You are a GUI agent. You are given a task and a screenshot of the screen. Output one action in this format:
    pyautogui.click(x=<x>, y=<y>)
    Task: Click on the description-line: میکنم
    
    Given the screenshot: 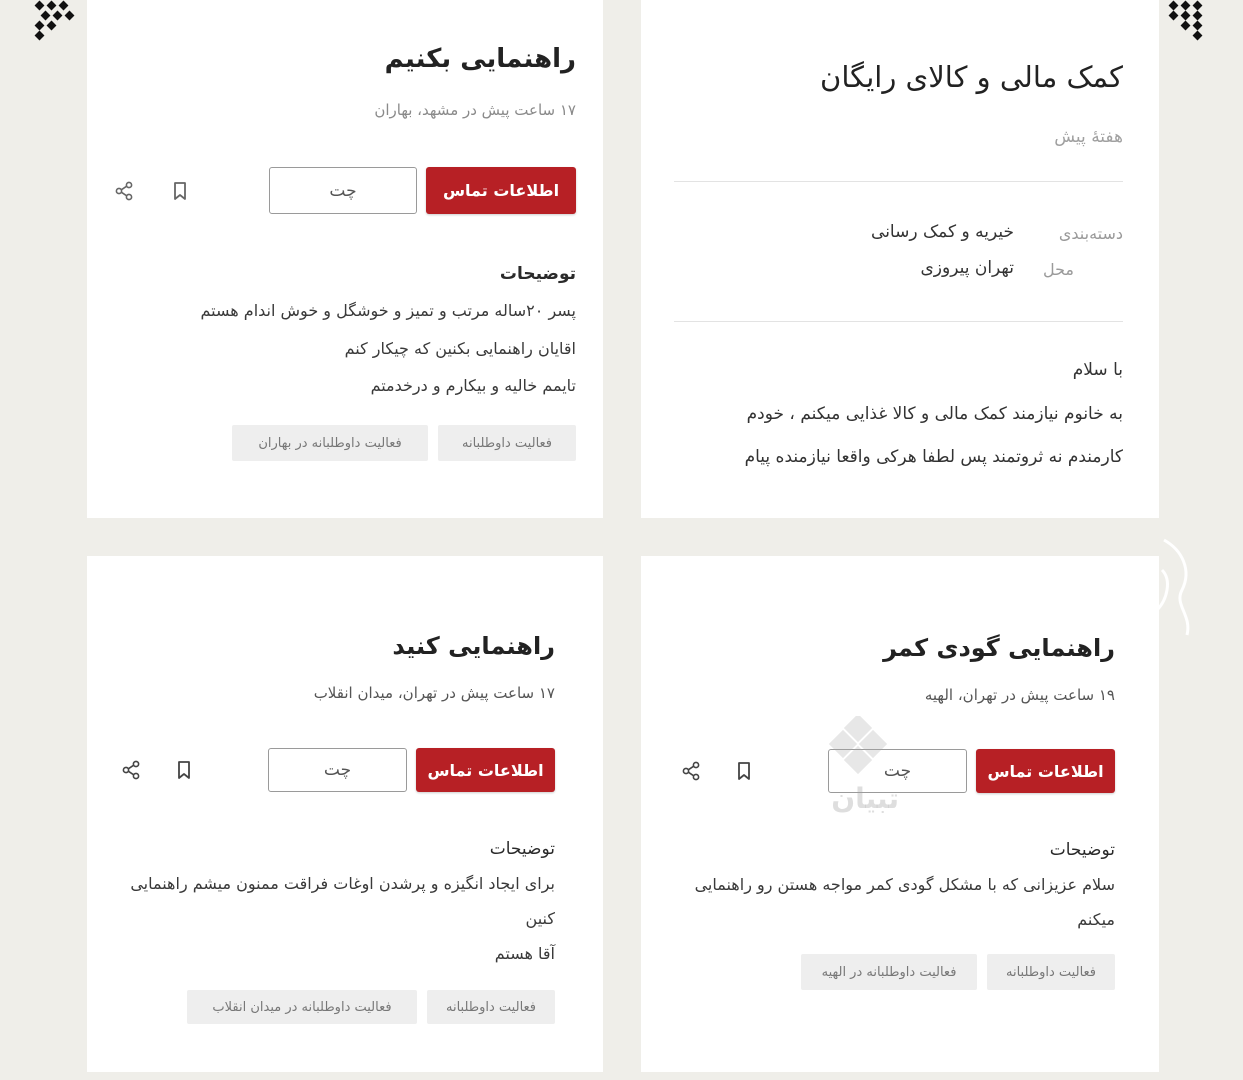 What is the action you would take?
    pyautogui.click(x=1096, y=919)
    